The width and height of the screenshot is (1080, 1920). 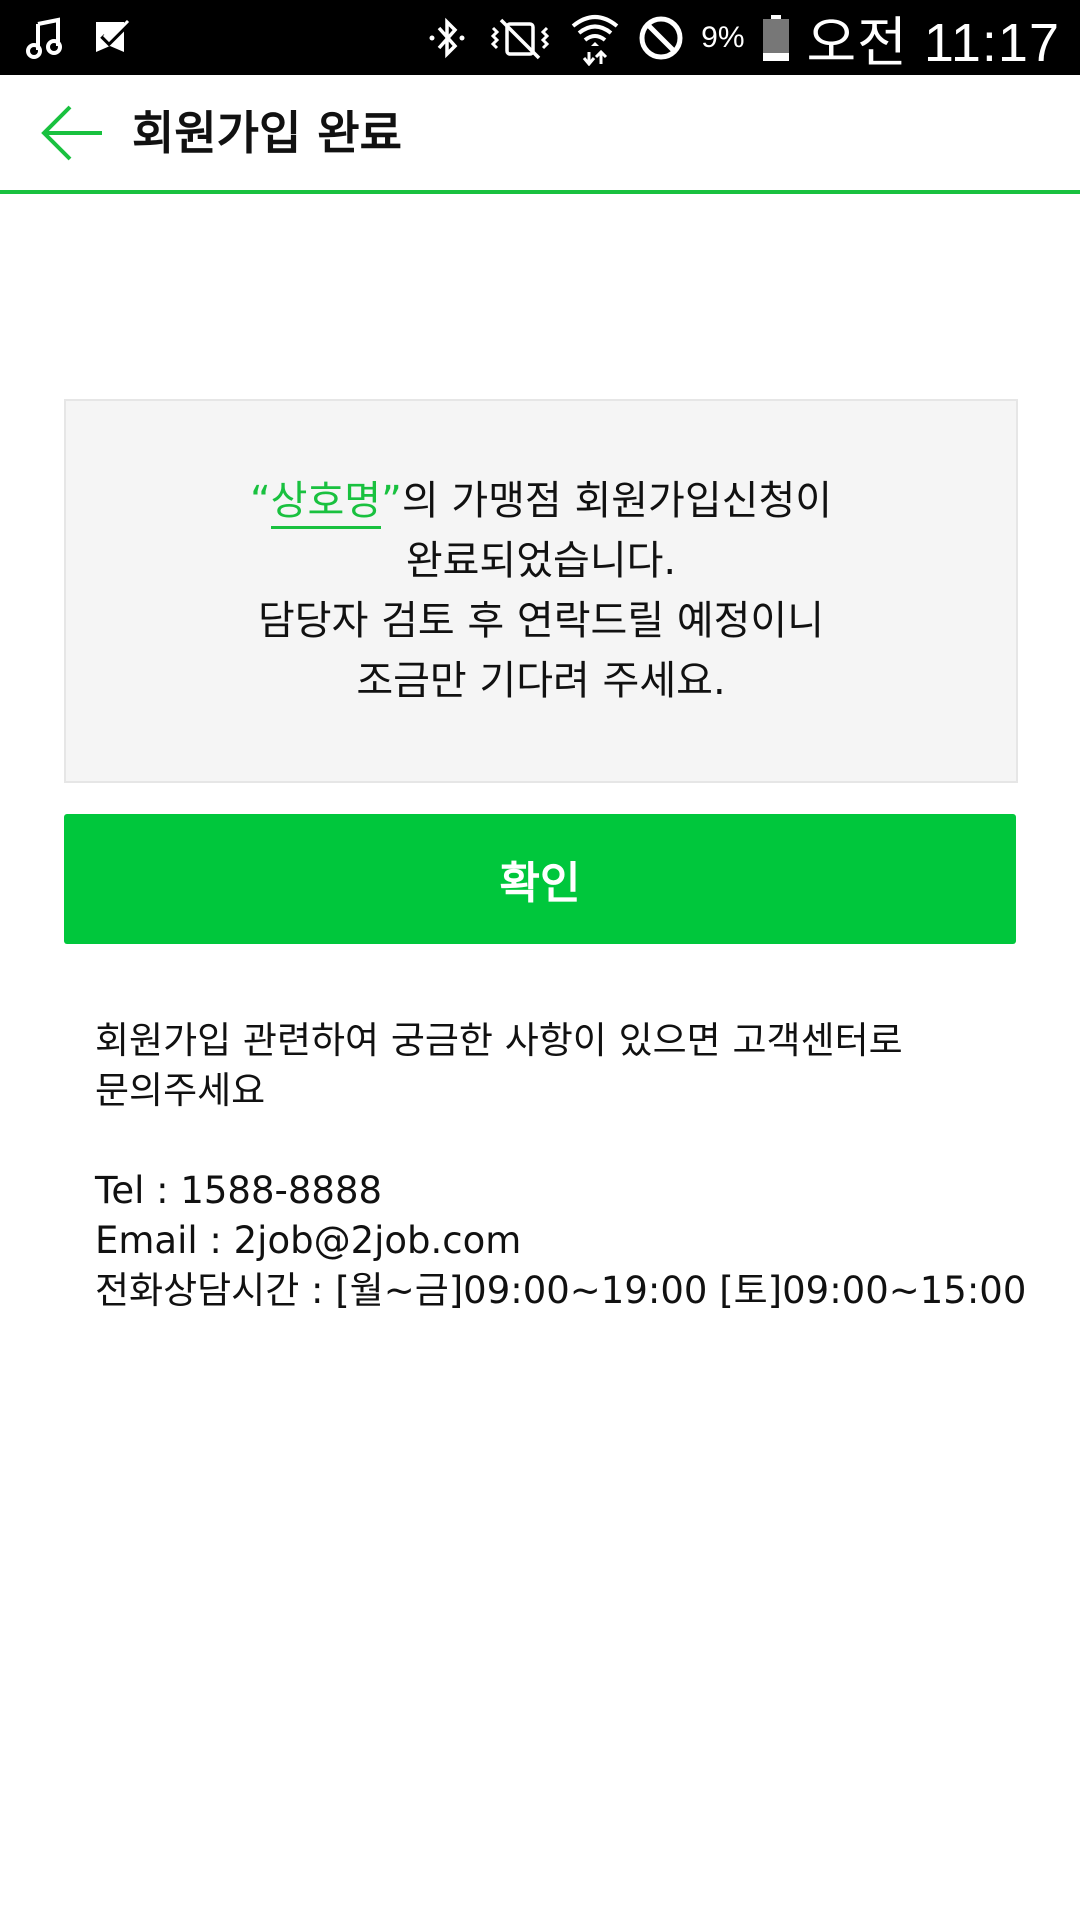 I want to click on status-time: 오전 11:17, so click(x=933, y=43).